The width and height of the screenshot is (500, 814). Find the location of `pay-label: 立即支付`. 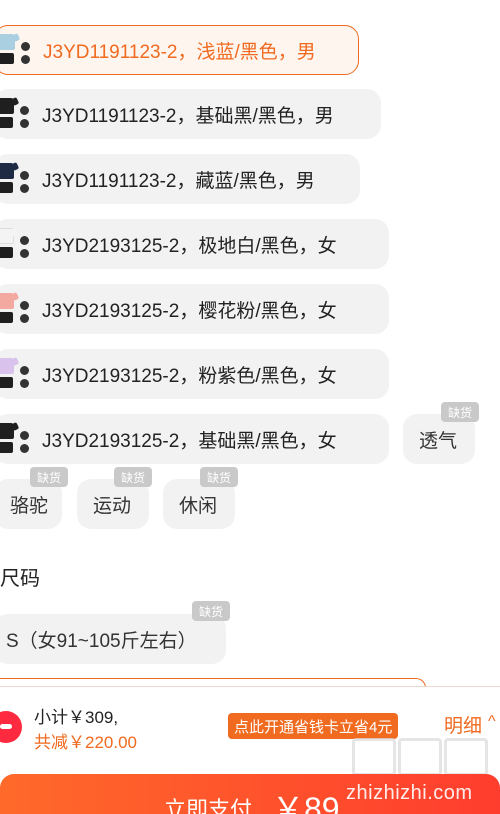

pay-label: 立即支付 is located at coordinates (208, 805).